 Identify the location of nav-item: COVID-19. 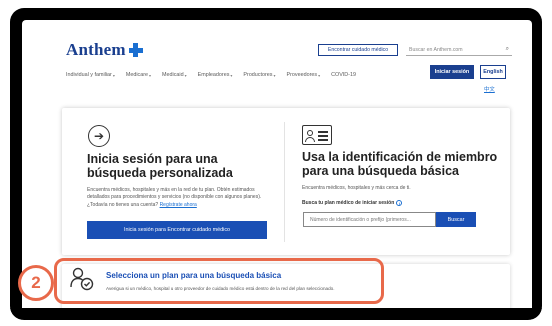
(343, 75).